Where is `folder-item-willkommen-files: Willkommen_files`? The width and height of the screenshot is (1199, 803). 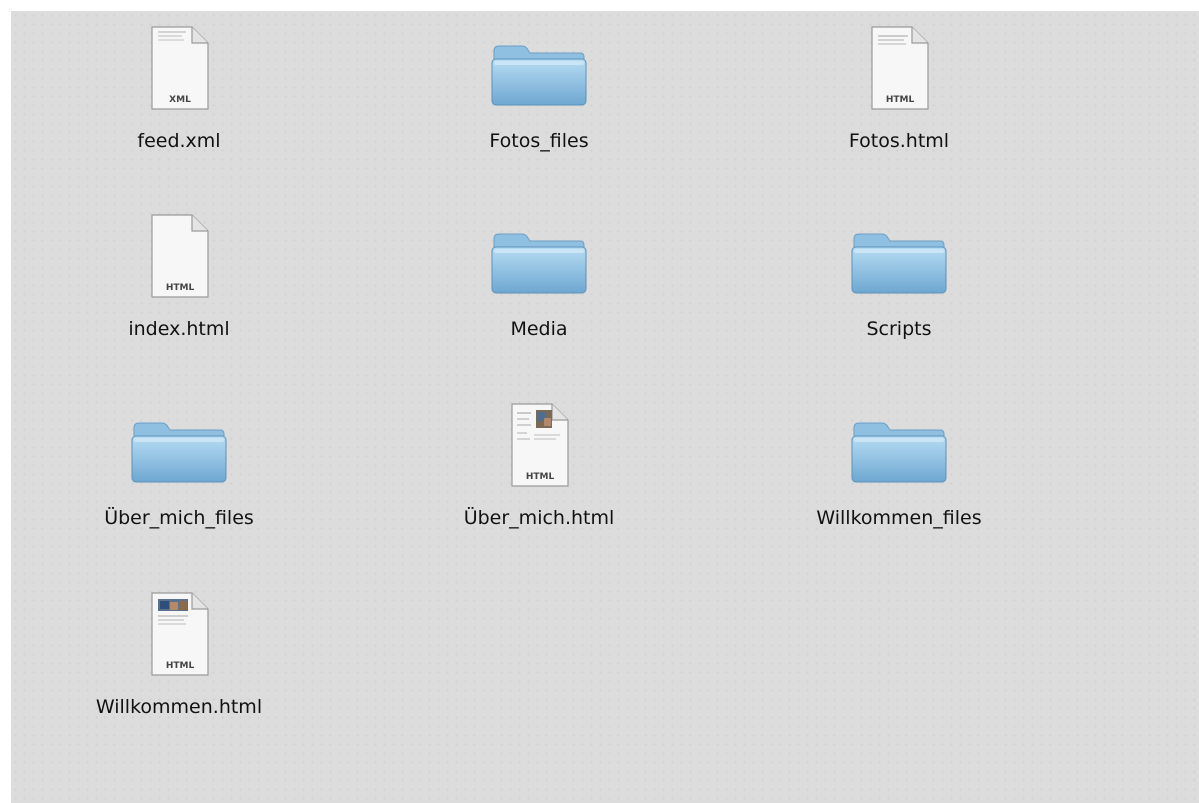 folder-item-willkommen-files: Willkommen_files is located at coordinates (899, 463).